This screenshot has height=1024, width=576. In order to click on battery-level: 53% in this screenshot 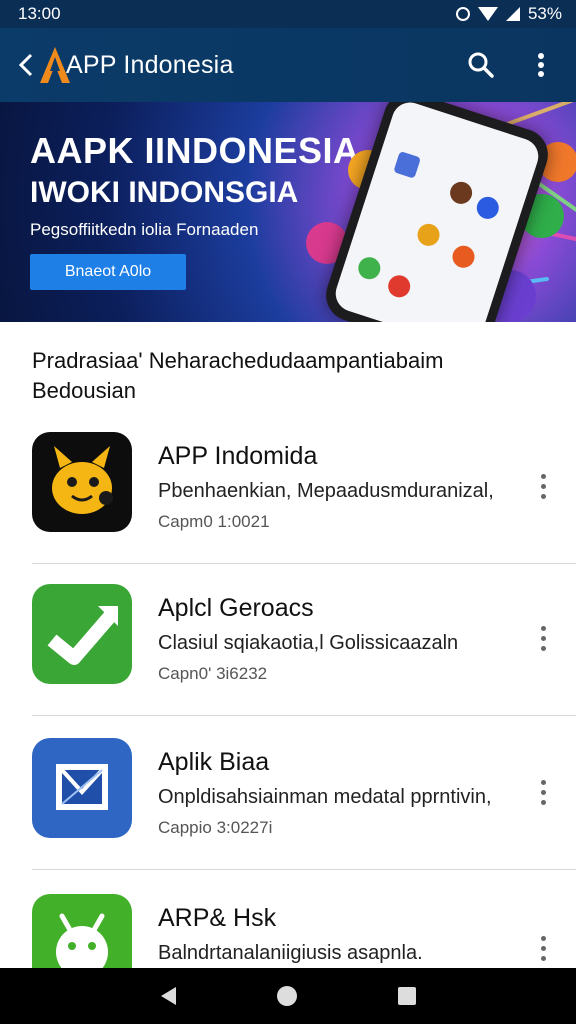, I will do `click(544, 13)`.